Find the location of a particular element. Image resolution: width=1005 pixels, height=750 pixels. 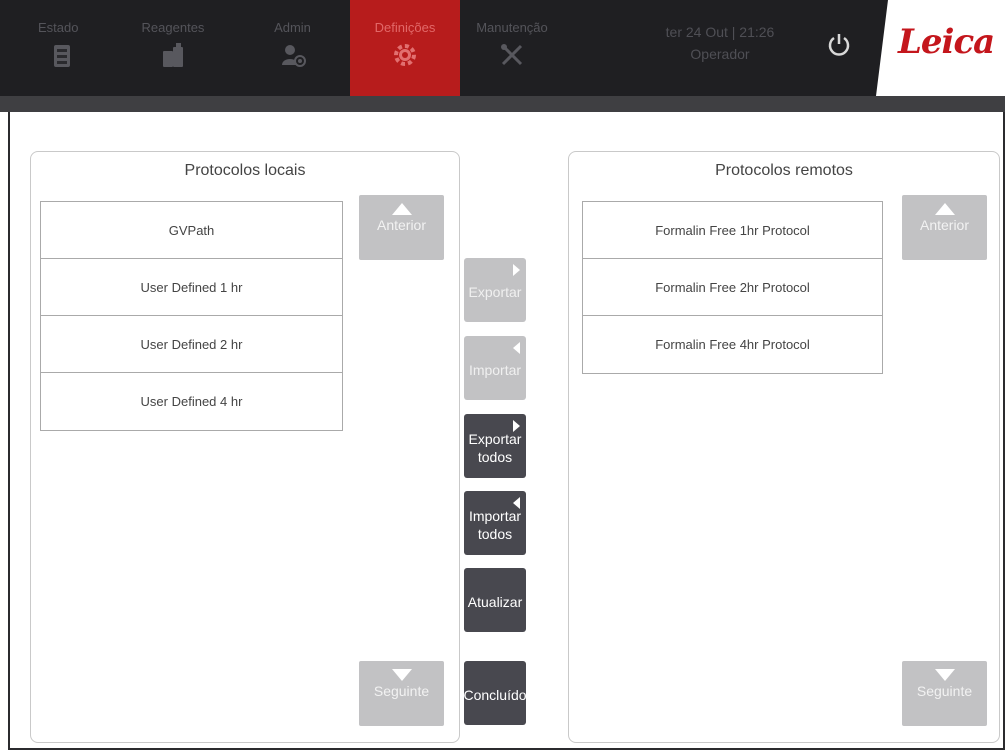

gear-icon is located at coordinates (405, 55).